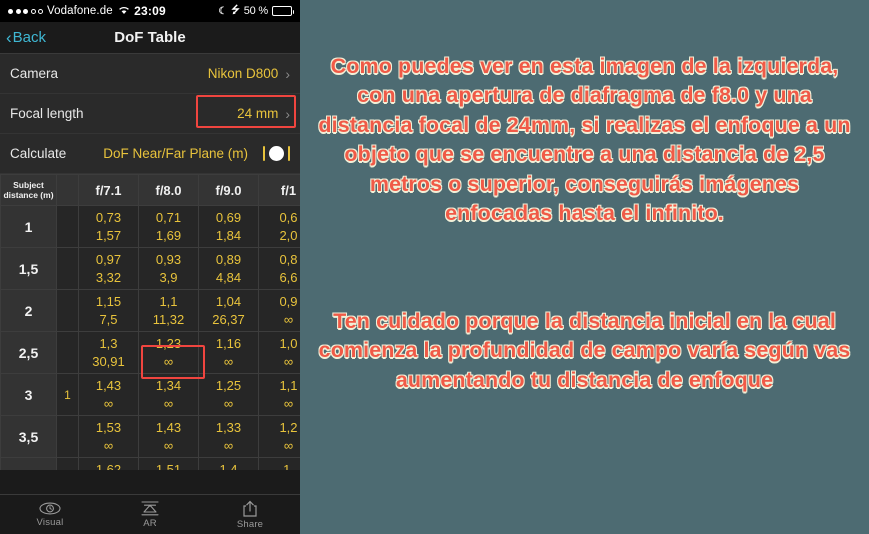 The image size is (869, 534). What do you see at coordinates (175, 153) in the screenshot?
I see `calculate-value-label: DoF Near/Far Plane (m)` at bounding box center [175, 153].